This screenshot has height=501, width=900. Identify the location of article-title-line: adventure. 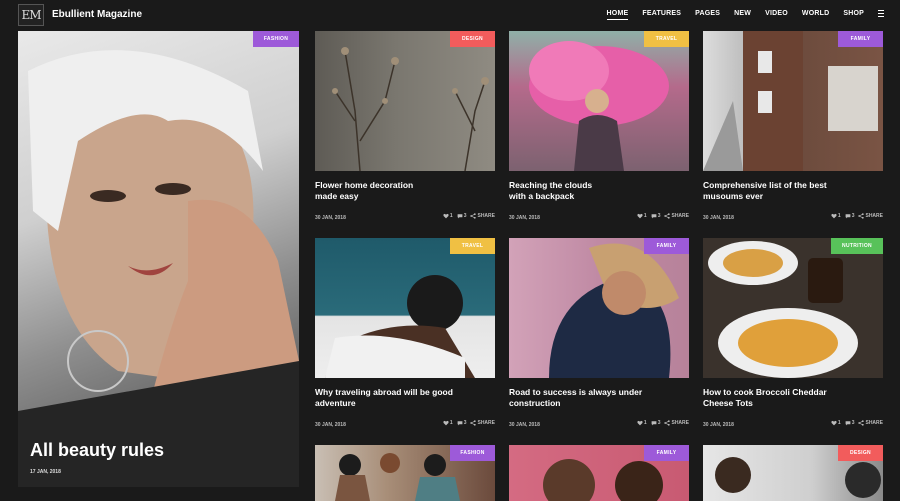
(335, 403).